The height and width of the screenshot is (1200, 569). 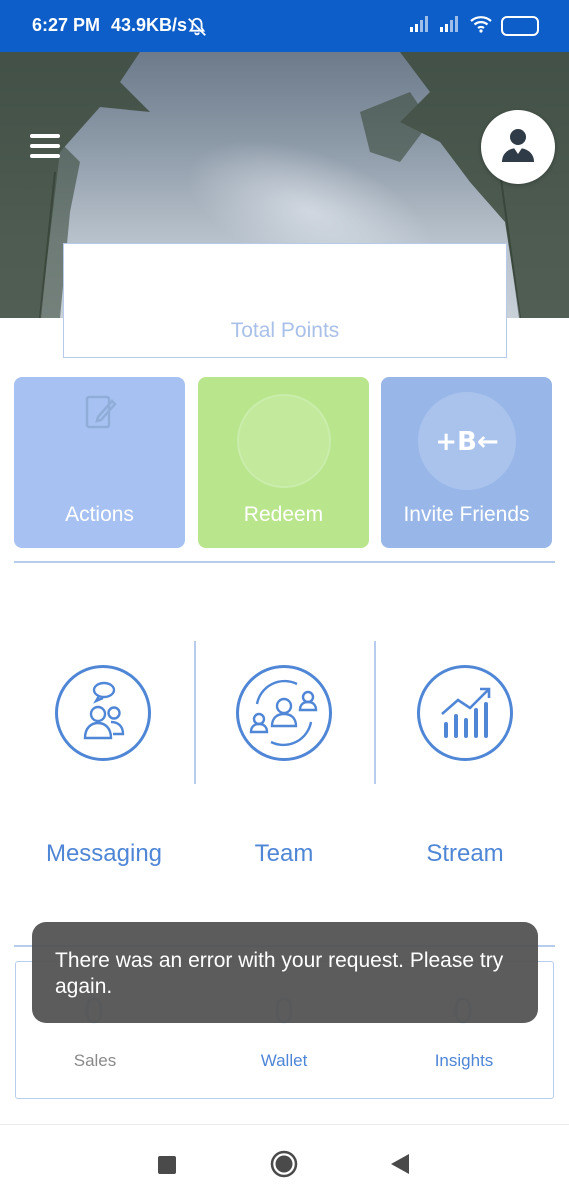 I want to click on svg-text: +B←, so click(x=466, y=442).